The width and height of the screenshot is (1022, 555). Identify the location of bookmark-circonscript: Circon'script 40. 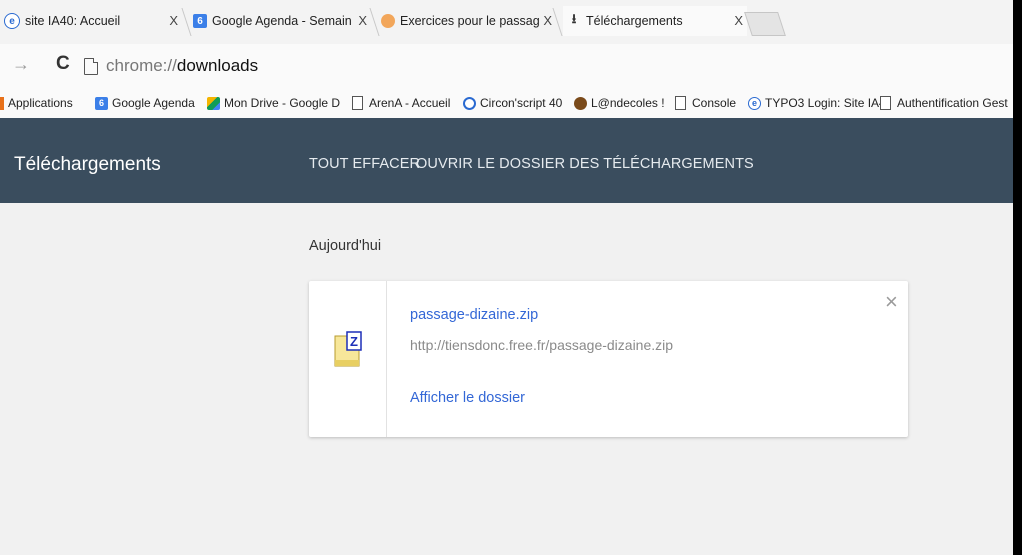
(512, 103).